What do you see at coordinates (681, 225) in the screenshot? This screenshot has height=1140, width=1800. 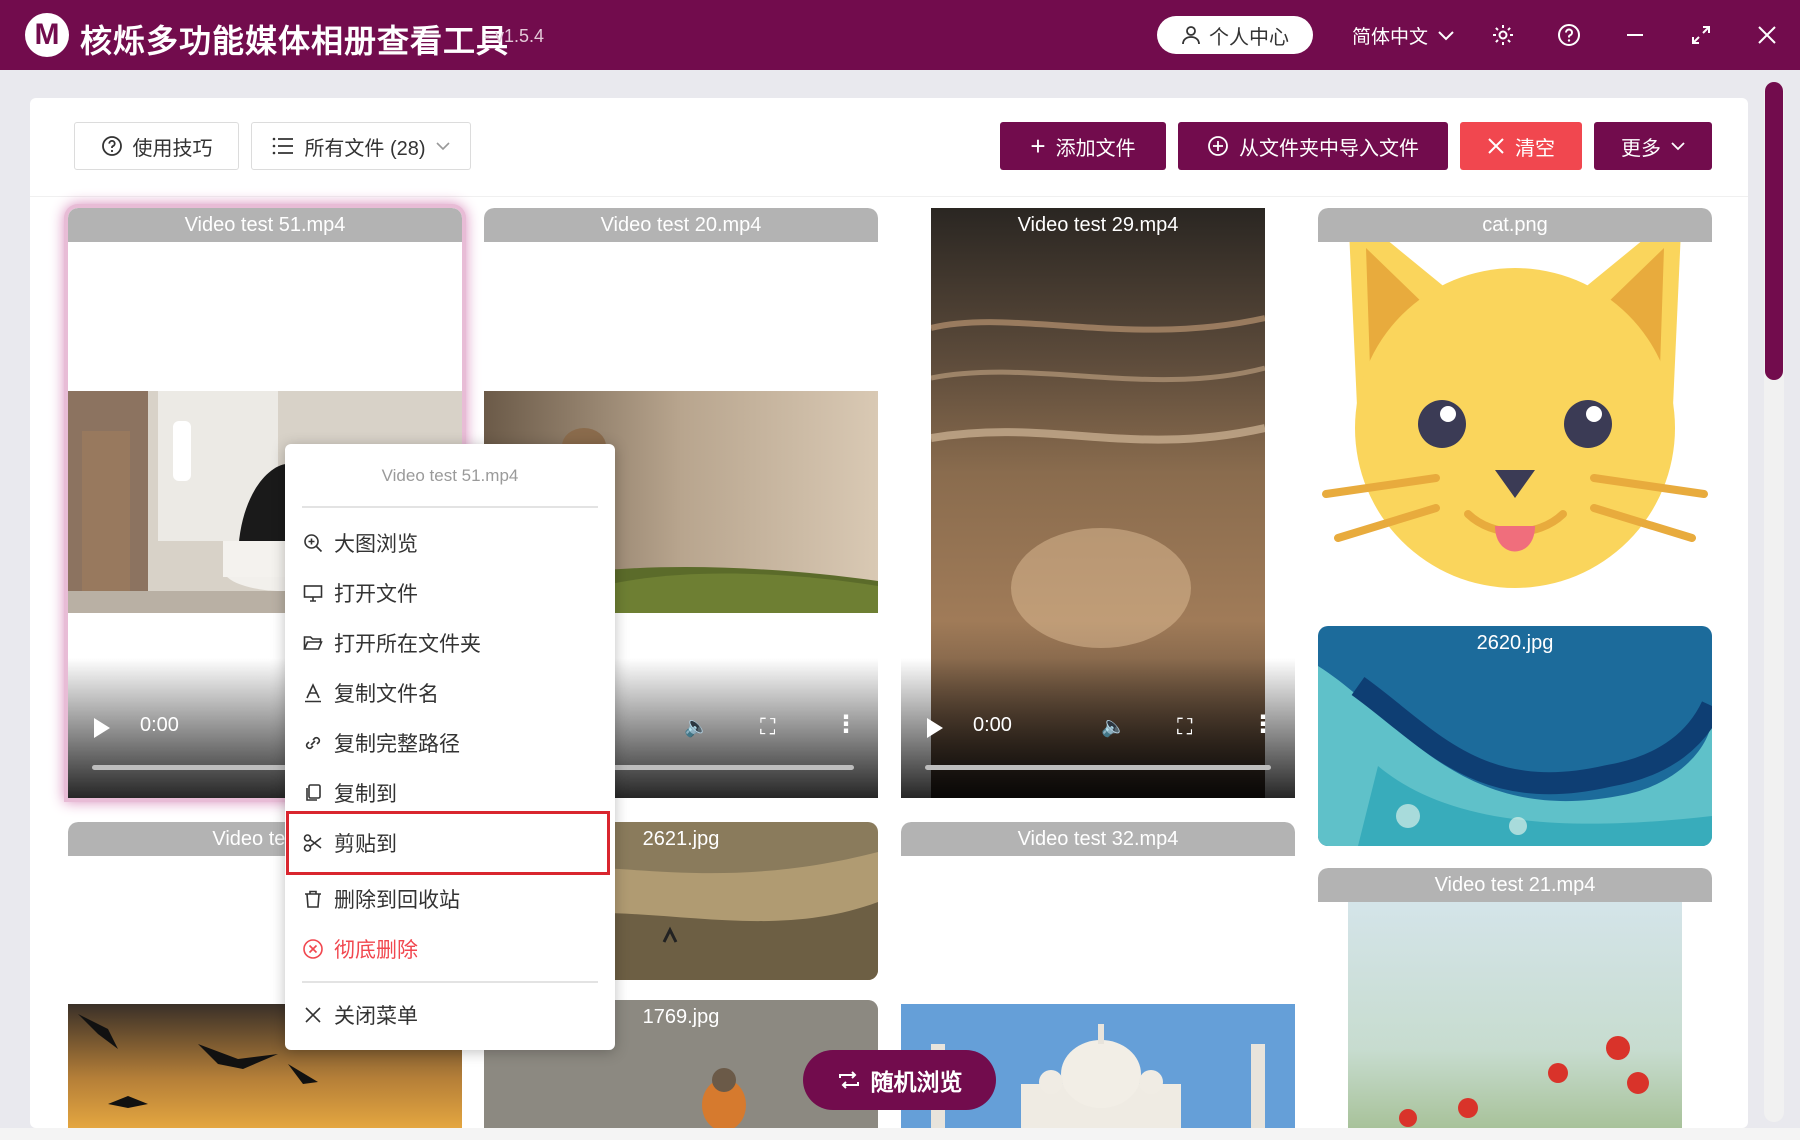 I see `card-title: Video test 20.mp4` at bounding box center [681, 225].